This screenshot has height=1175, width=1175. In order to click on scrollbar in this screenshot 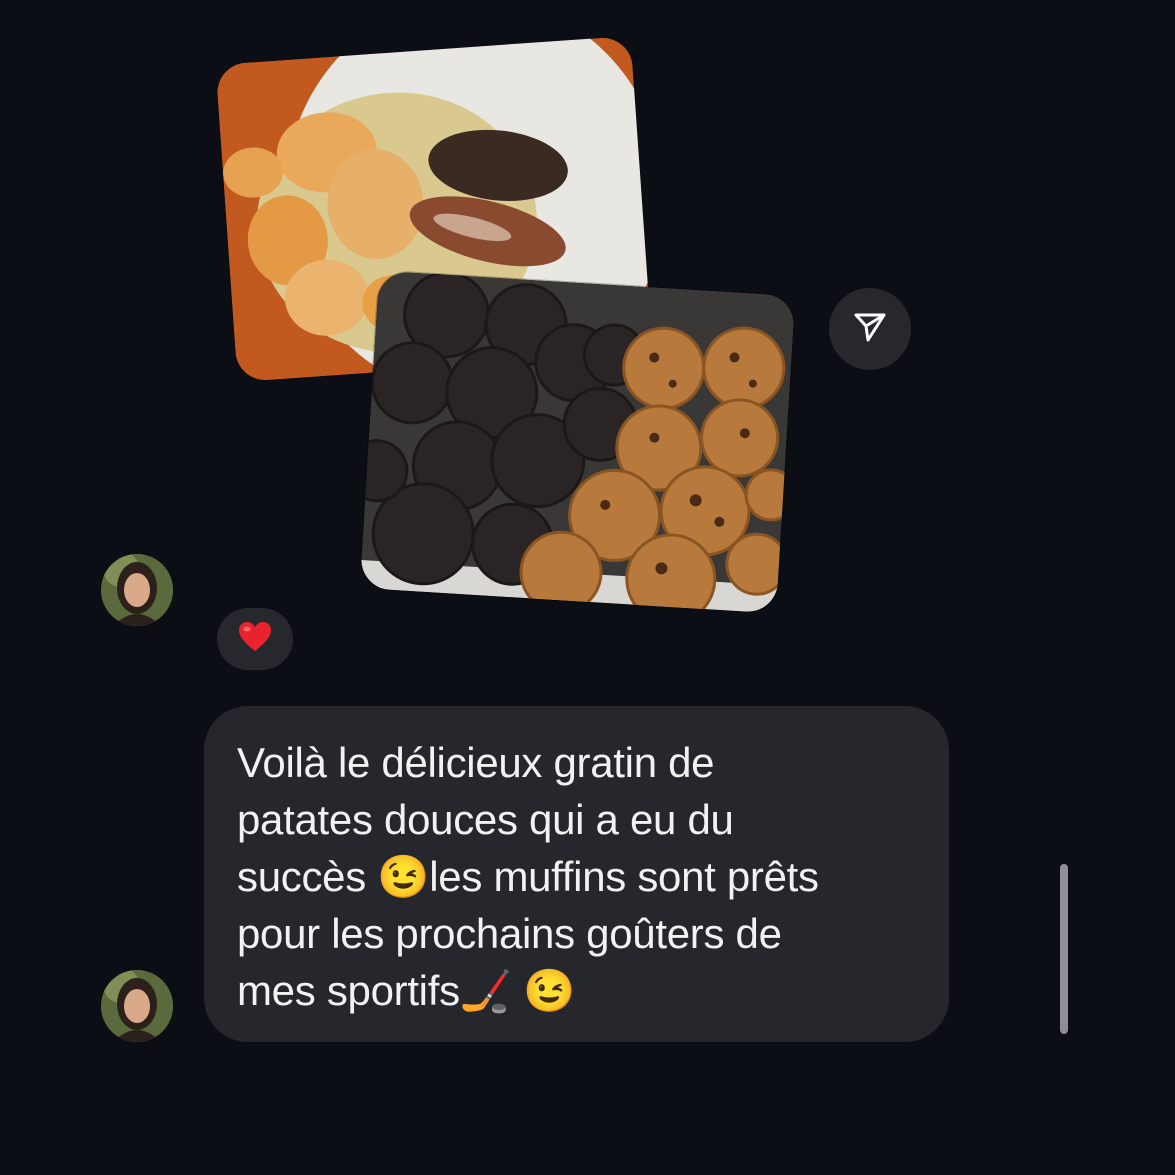, I will do `click(1064, 949)`.